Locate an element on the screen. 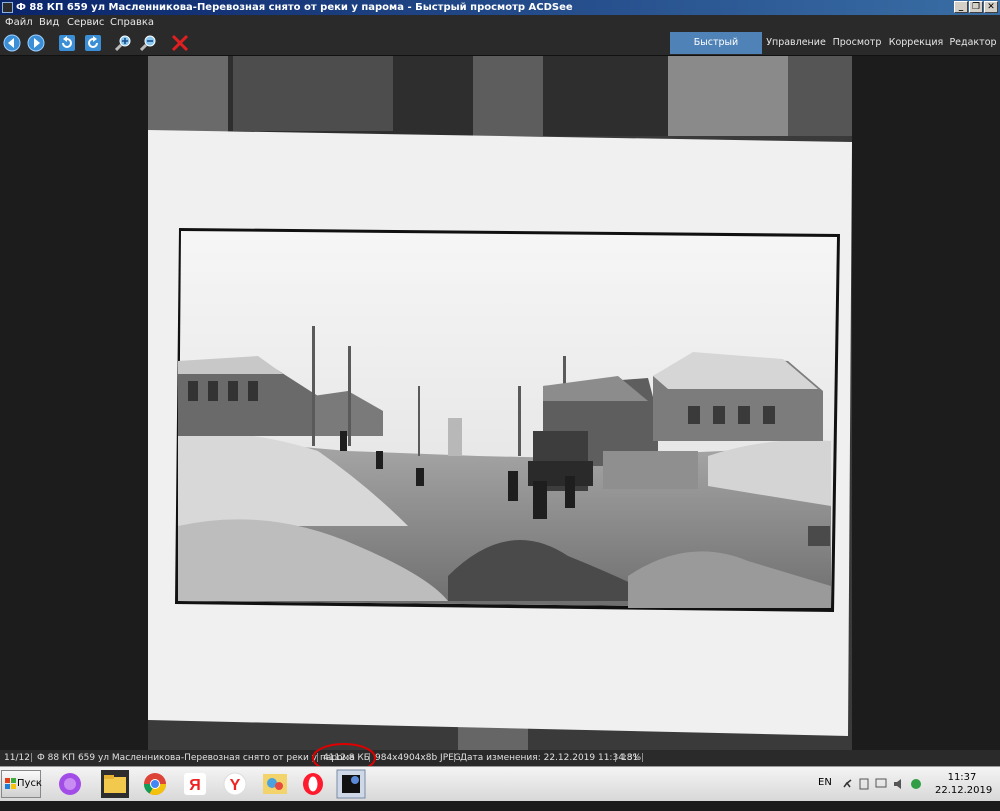 The width and height of the screenshot is (1000, 811). prev-arrow-icon is located at coordinates (12, 43).